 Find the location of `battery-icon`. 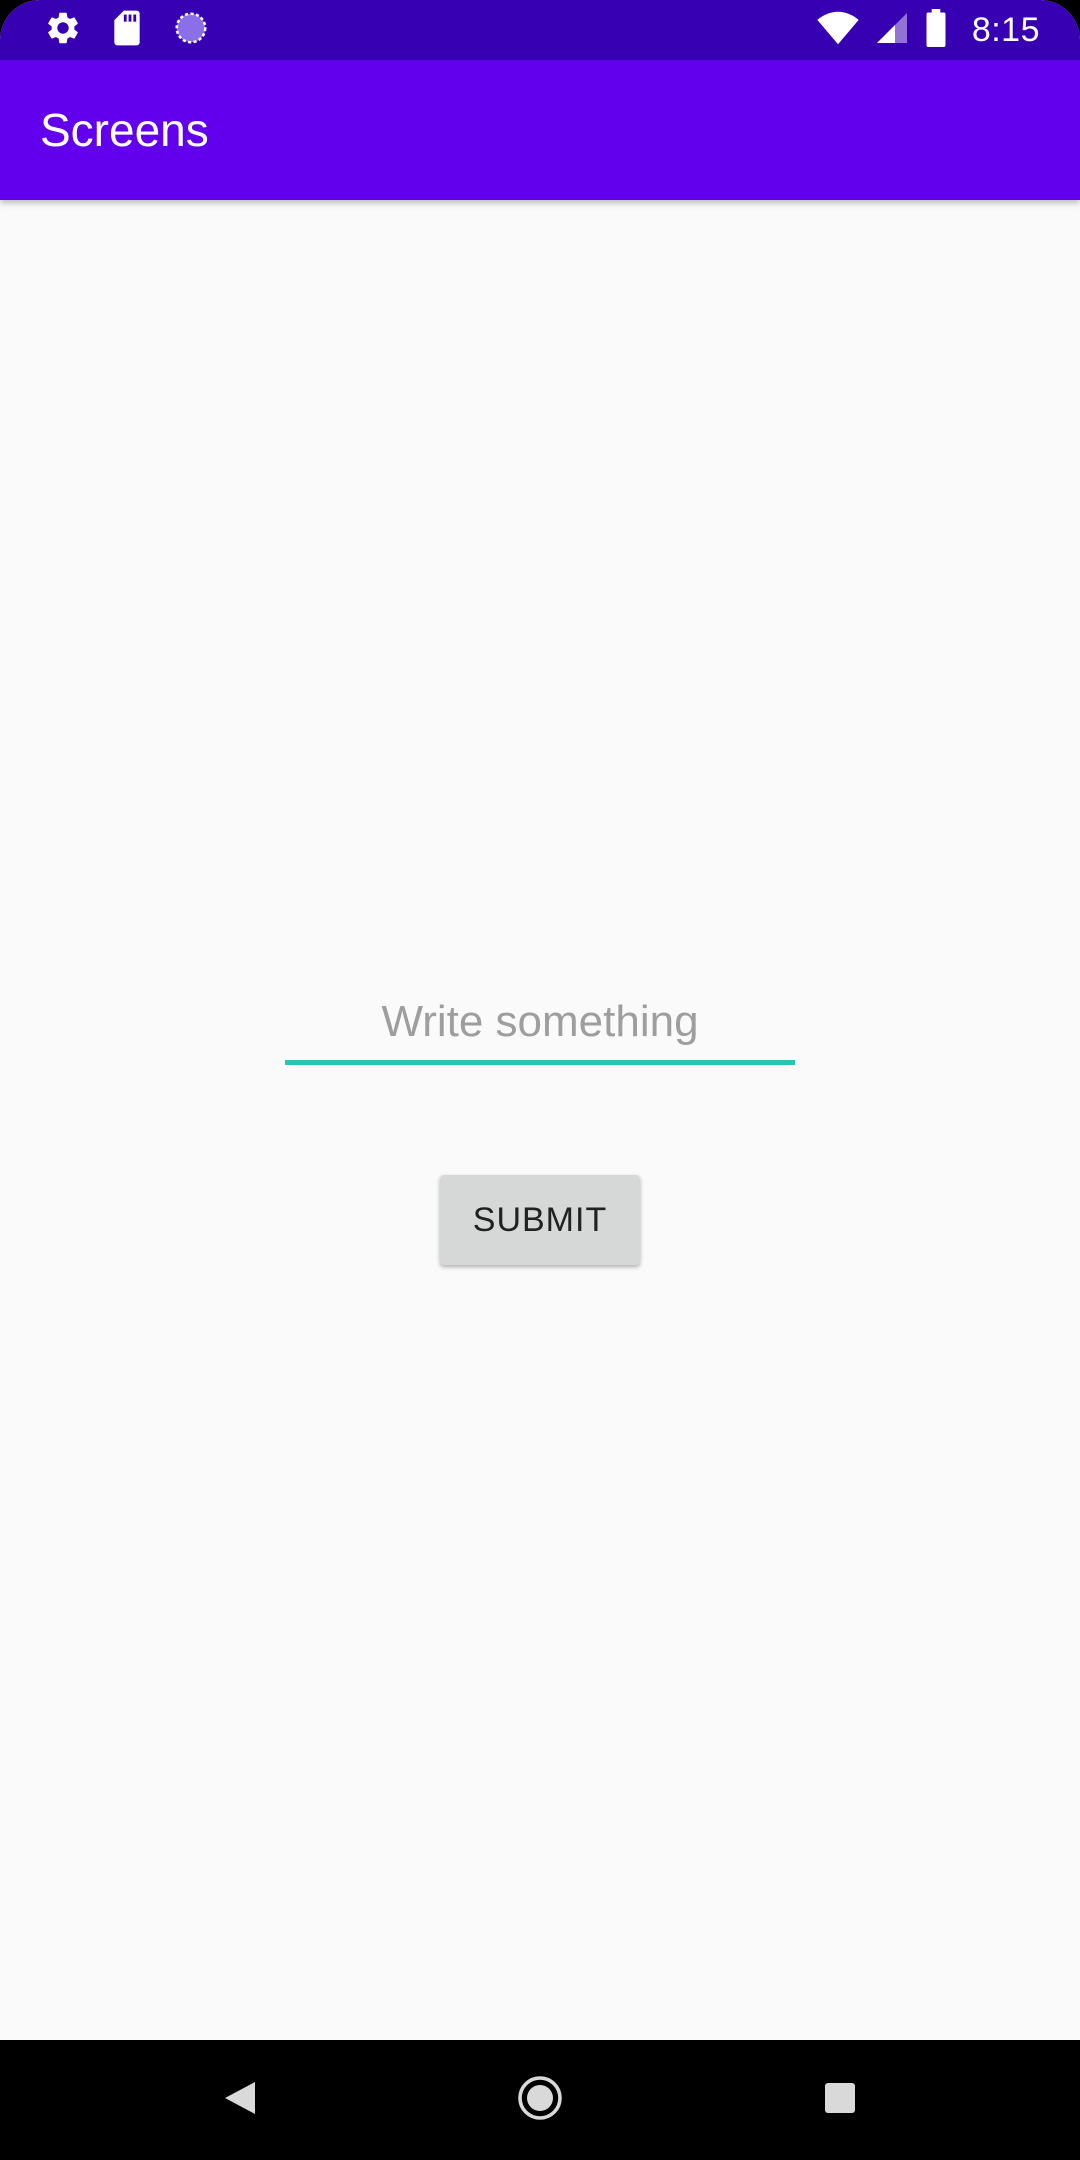

battery-icon is located at coordinates (936, 30).